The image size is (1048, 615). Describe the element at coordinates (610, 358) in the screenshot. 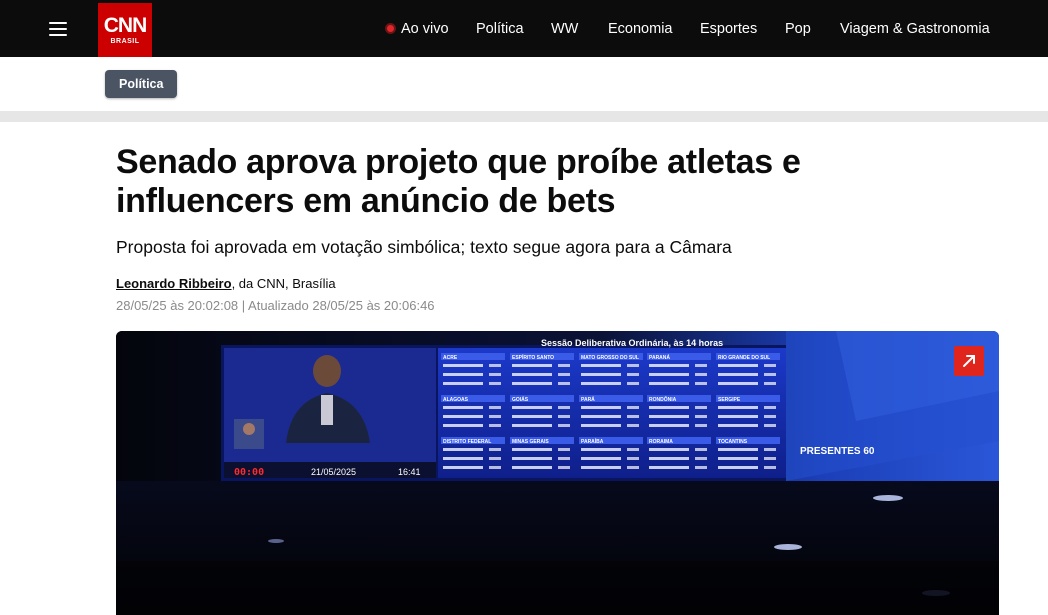

I see `vote-panel-state: MATO GROSSO DO SUL` at that location.